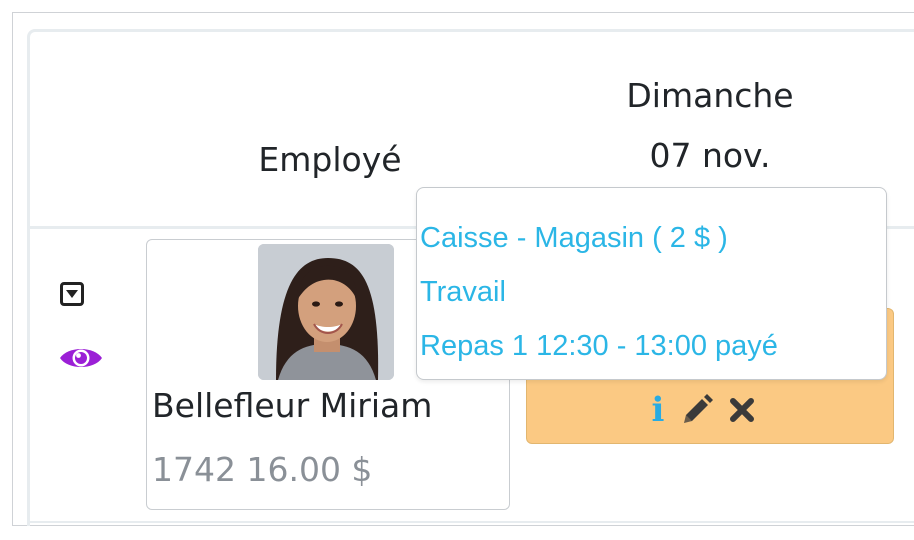 The image size is (914, 540). What do you see at coordinates (658, 410) in the screenshot?
I see `info-icon: i` at bounding box center [658, 410].